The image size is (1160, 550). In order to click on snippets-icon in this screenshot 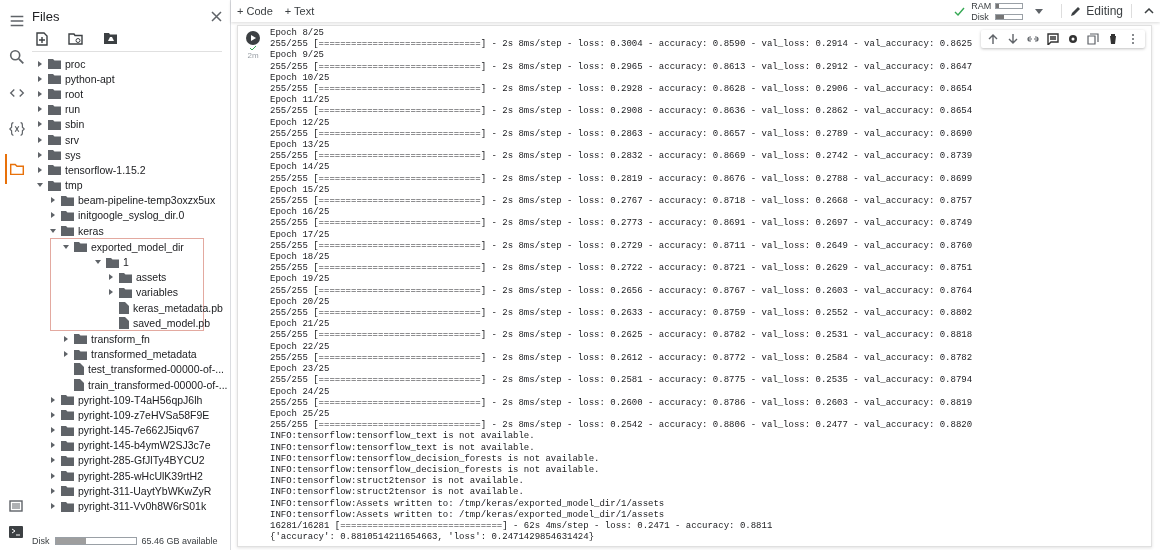, I will do `click(16, 506)`.